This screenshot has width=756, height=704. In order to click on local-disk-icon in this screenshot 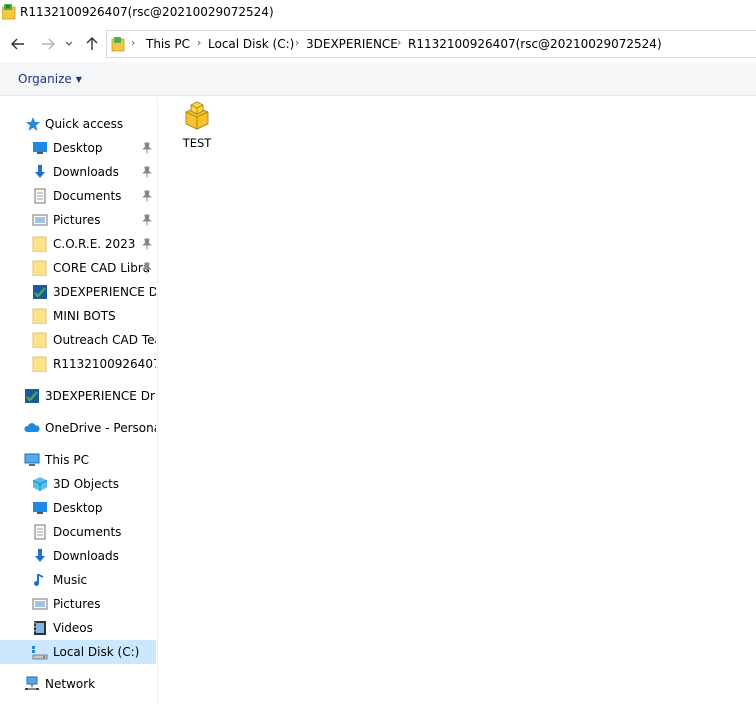, I will do `click(40, 653)`.